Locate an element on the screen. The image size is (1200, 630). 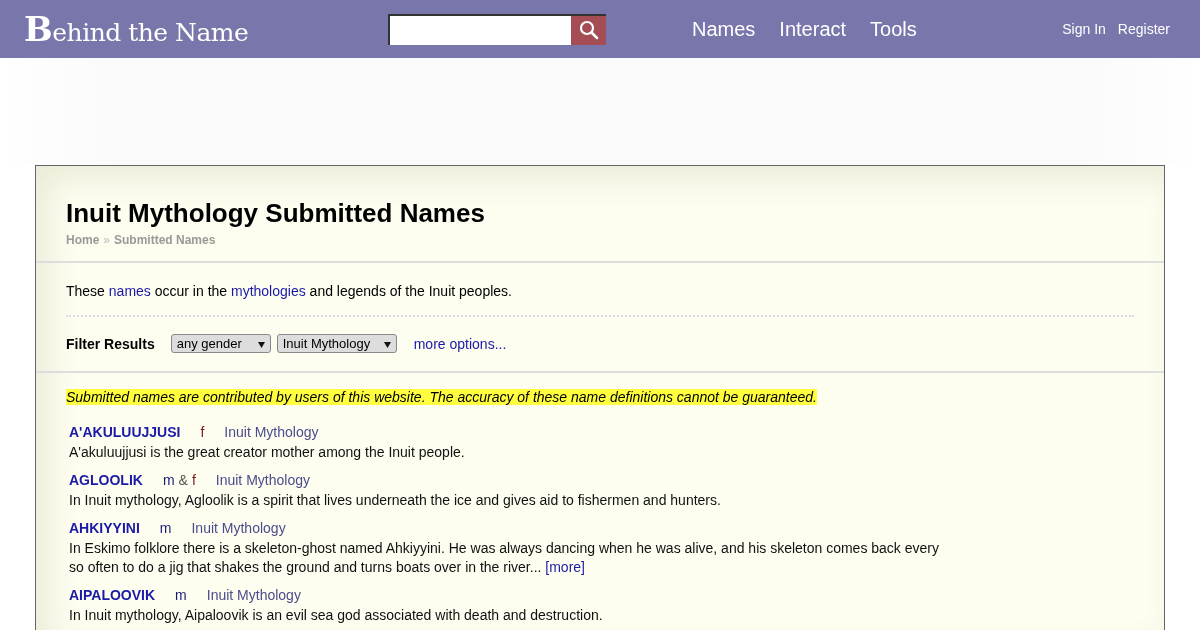
page-title: Inuit Mythology Submitted Names is located at coordinates (276, 213).